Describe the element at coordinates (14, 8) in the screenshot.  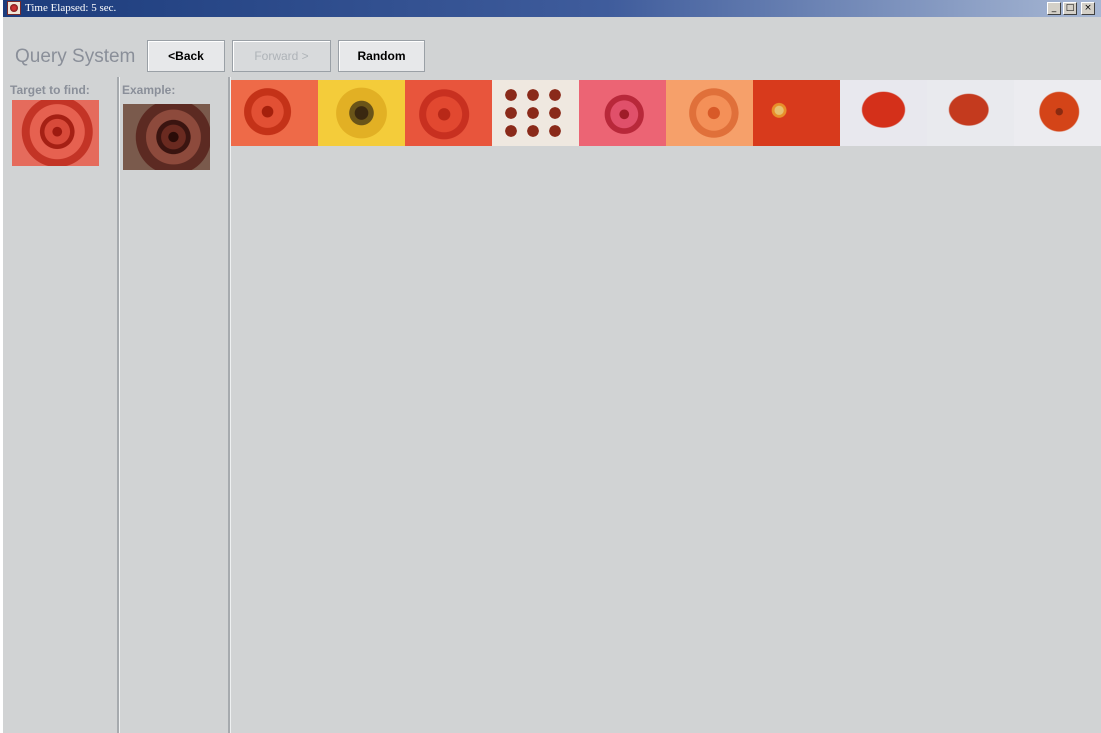
I see `java-cup-icon` at that location.